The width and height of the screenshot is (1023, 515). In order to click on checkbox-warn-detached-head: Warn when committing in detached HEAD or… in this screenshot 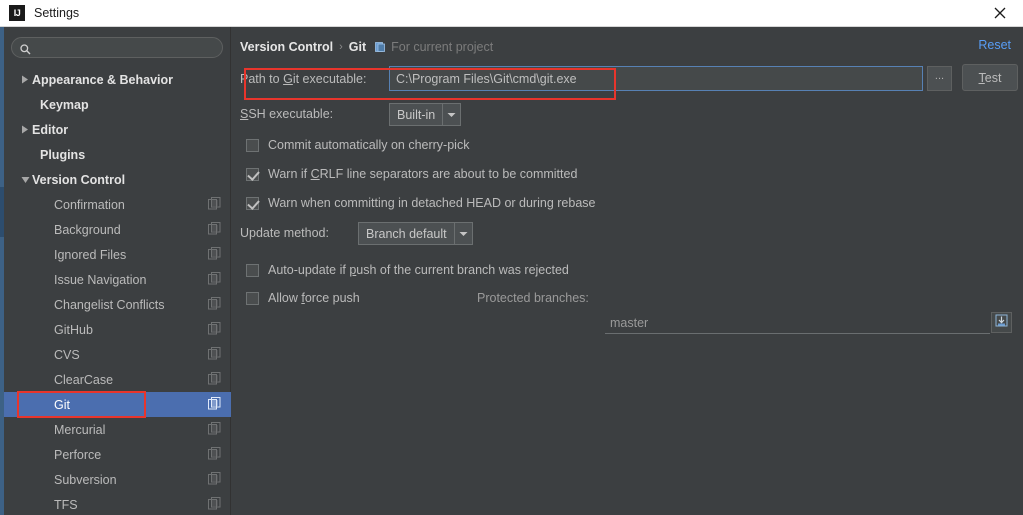, I will do `click(420, 203)`.